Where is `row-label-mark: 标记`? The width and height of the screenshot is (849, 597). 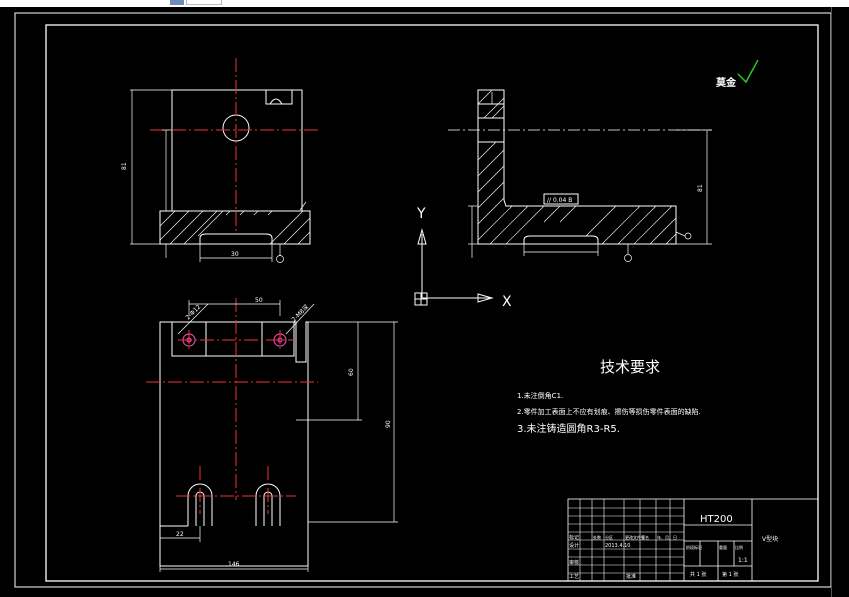
row-label-mark: 标记 is located at coordinates (574, 537).